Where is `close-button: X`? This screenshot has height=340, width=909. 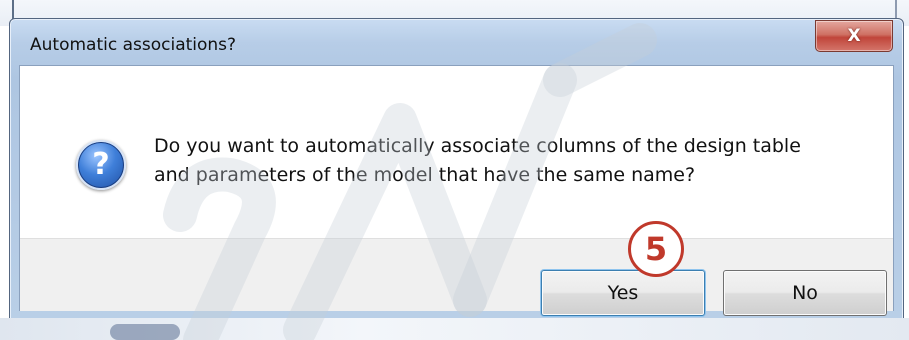
close-button: X is located at coordinates (854, 36).